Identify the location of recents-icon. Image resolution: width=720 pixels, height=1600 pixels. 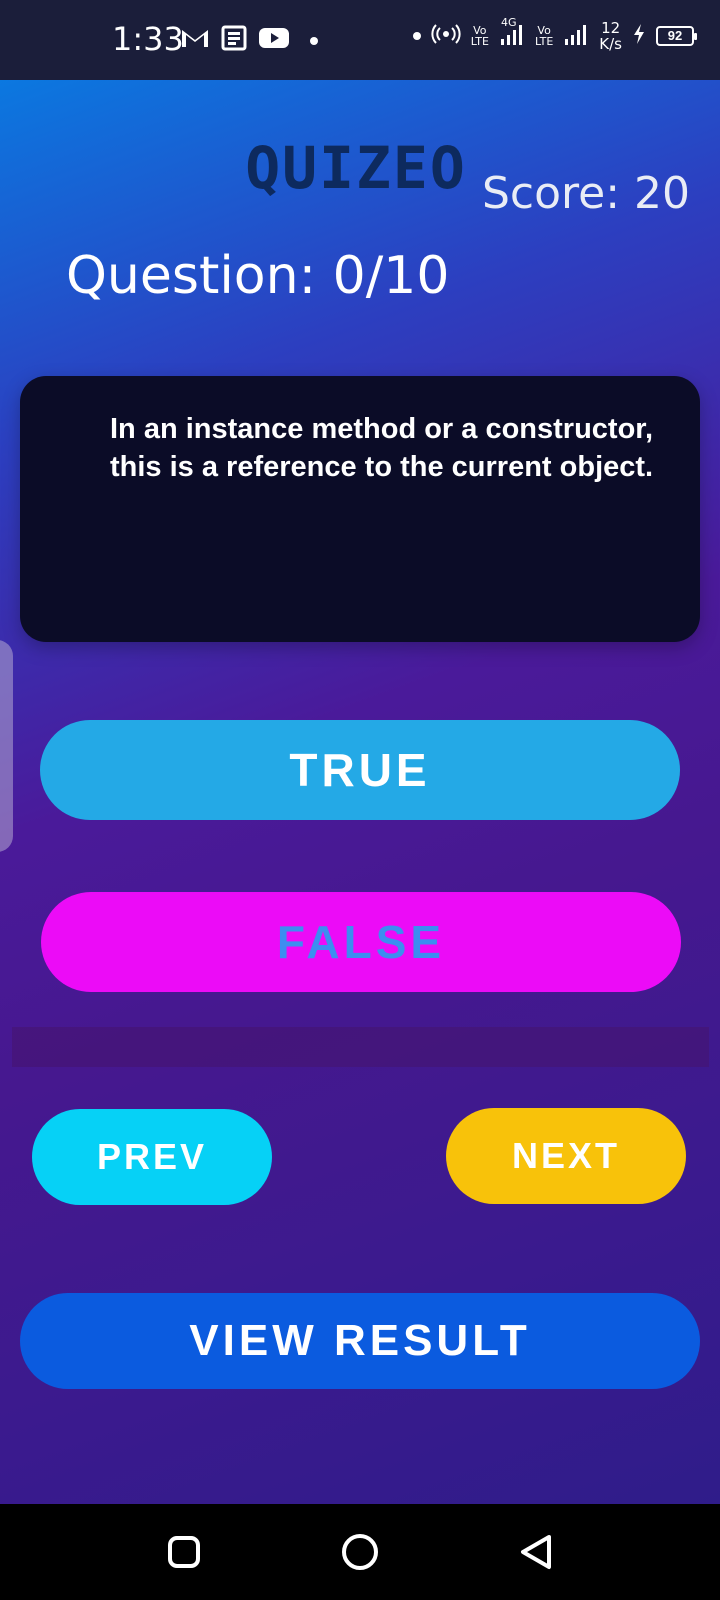
(184, 1552).